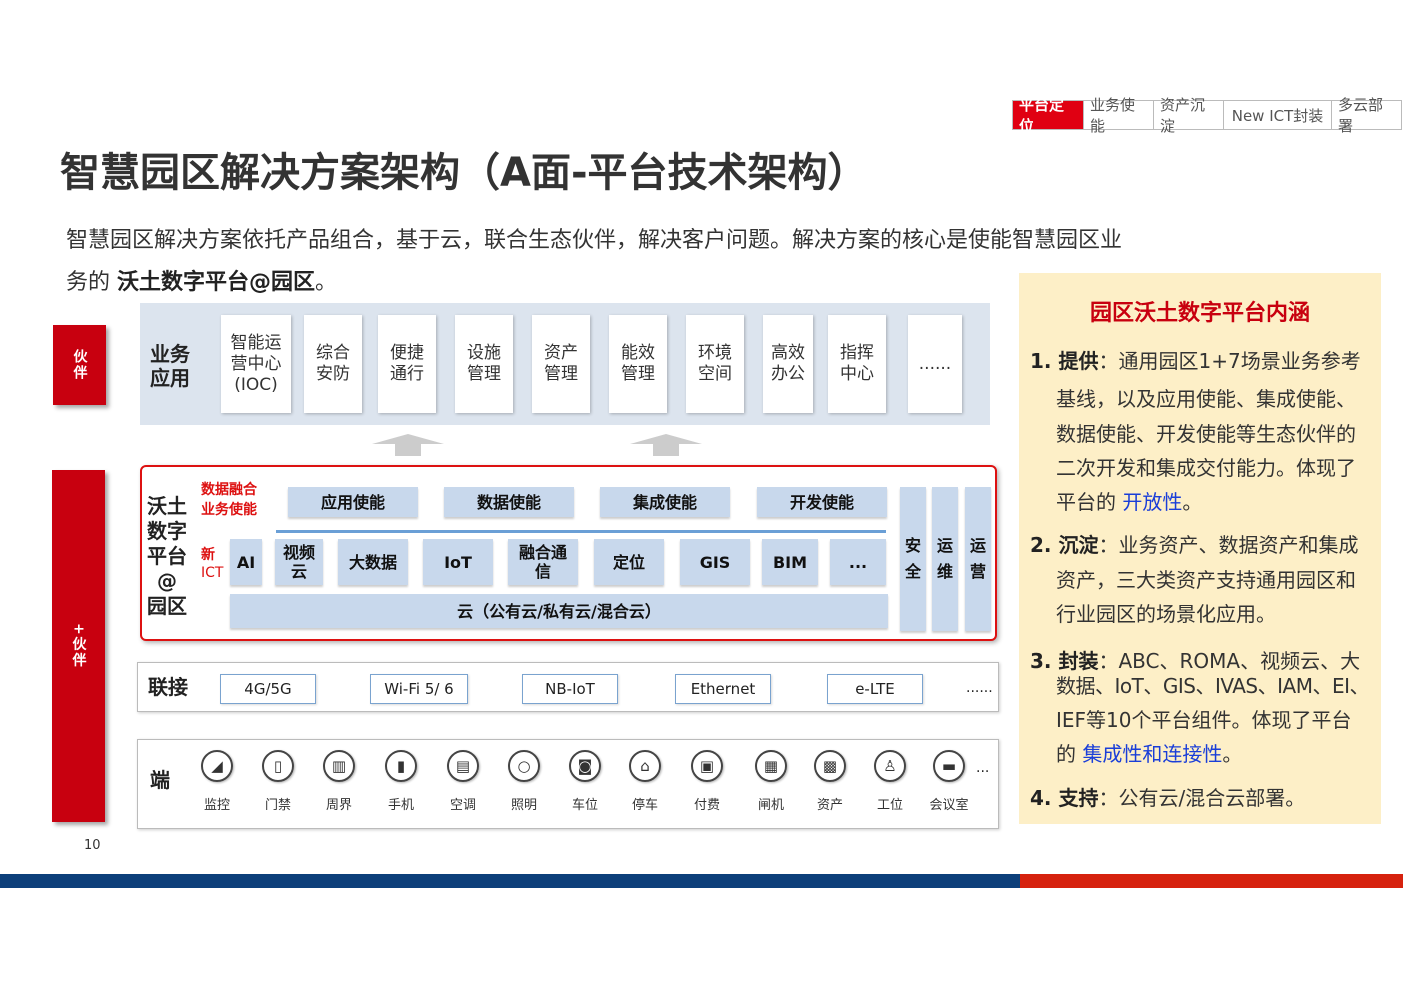 Image resolution: width=1403 pixels, height=992 pixels. Describe the element at coordinates (509, 502) in the screenshot. I see `enabler-data: 数据使能` at that location.